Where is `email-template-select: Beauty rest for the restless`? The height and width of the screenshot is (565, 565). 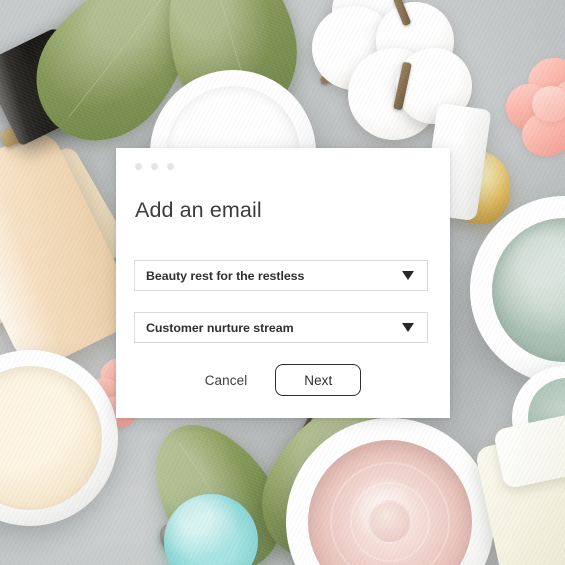 email-template-select: Beauty rest for the restless is located at coordinates (281, 275).